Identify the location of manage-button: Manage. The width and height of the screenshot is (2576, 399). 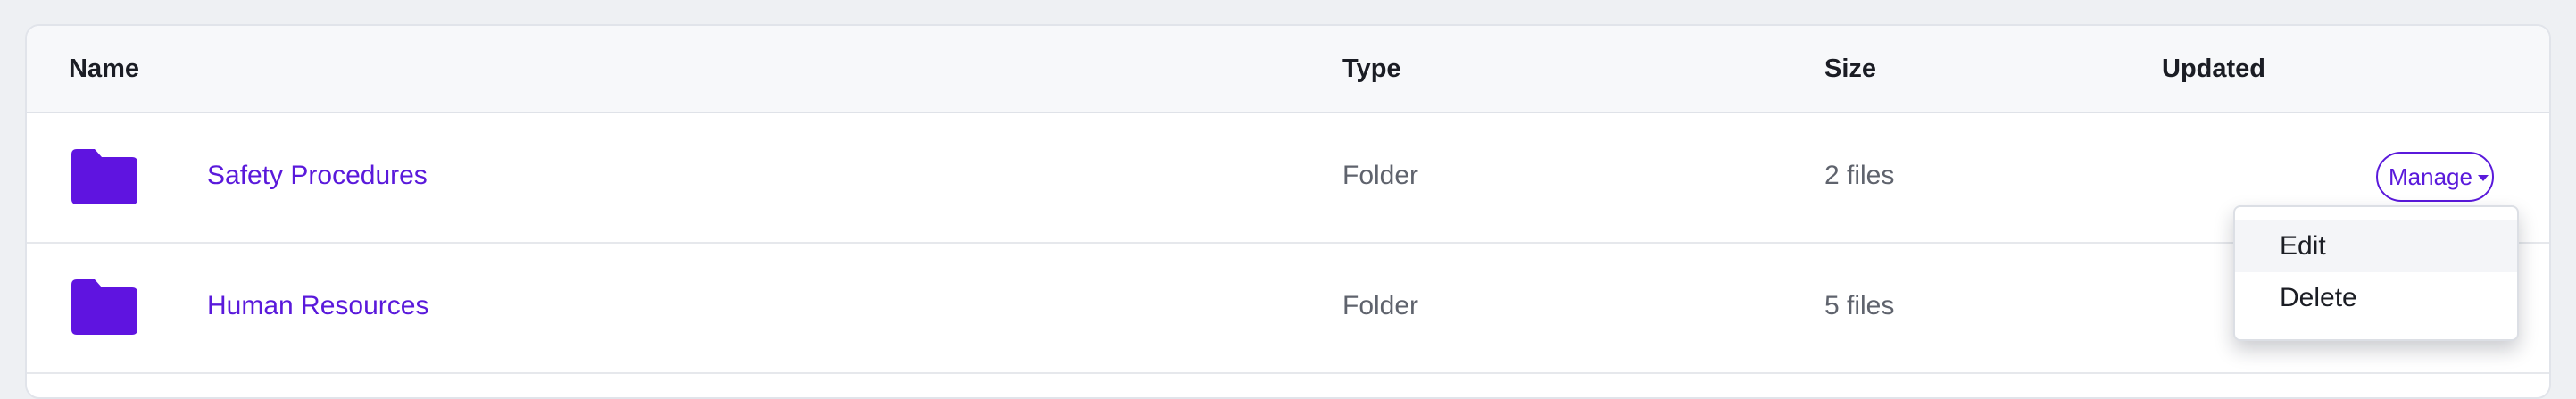
(2435, 177).